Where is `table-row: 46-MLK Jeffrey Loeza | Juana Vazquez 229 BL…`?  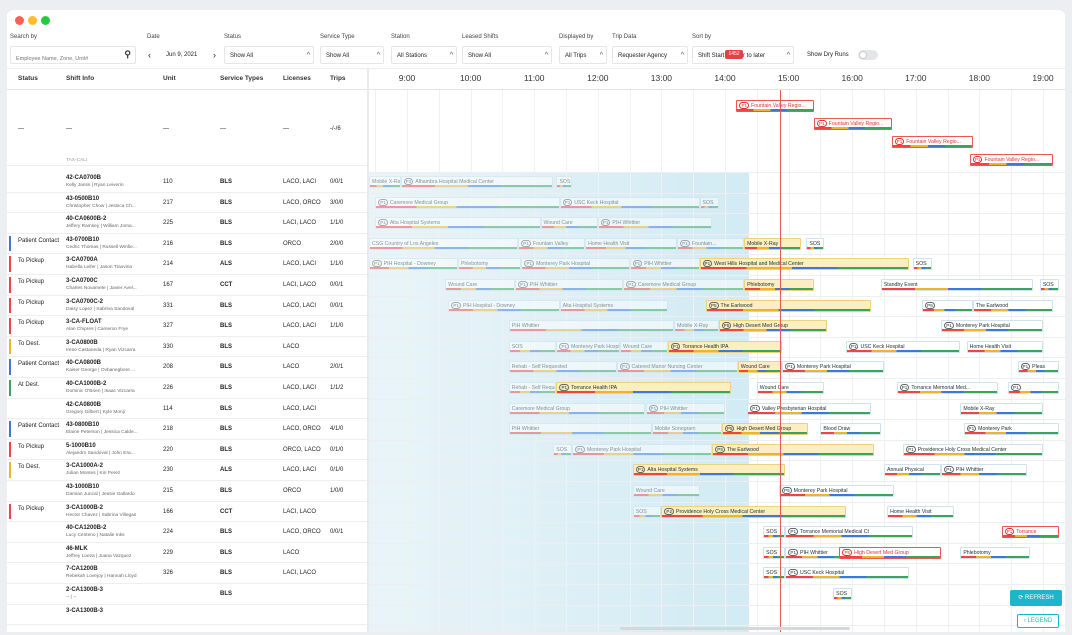 table-row: 46-MLK Jeffrey Loeza | Juana Vazquez 229 BL… is located at coordinates (187, 553).